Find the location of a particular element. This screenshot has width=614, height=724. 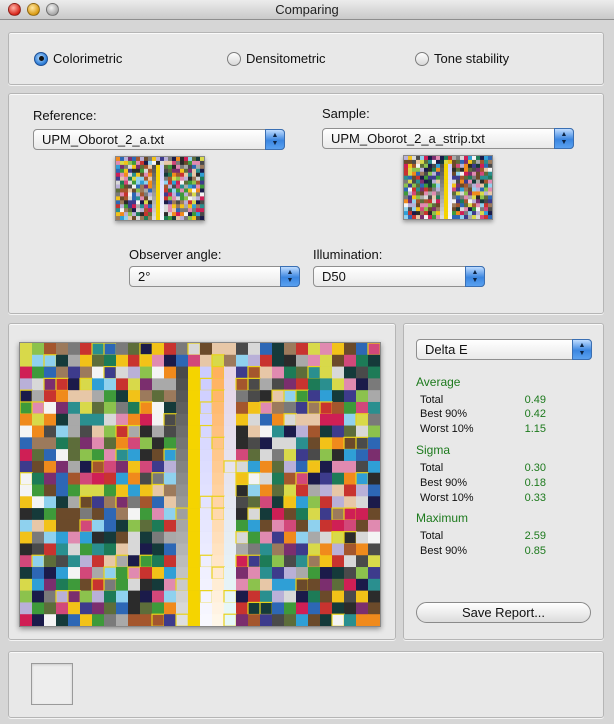

radio-densitometric: Densitometric is located at coordinates (276, 58).